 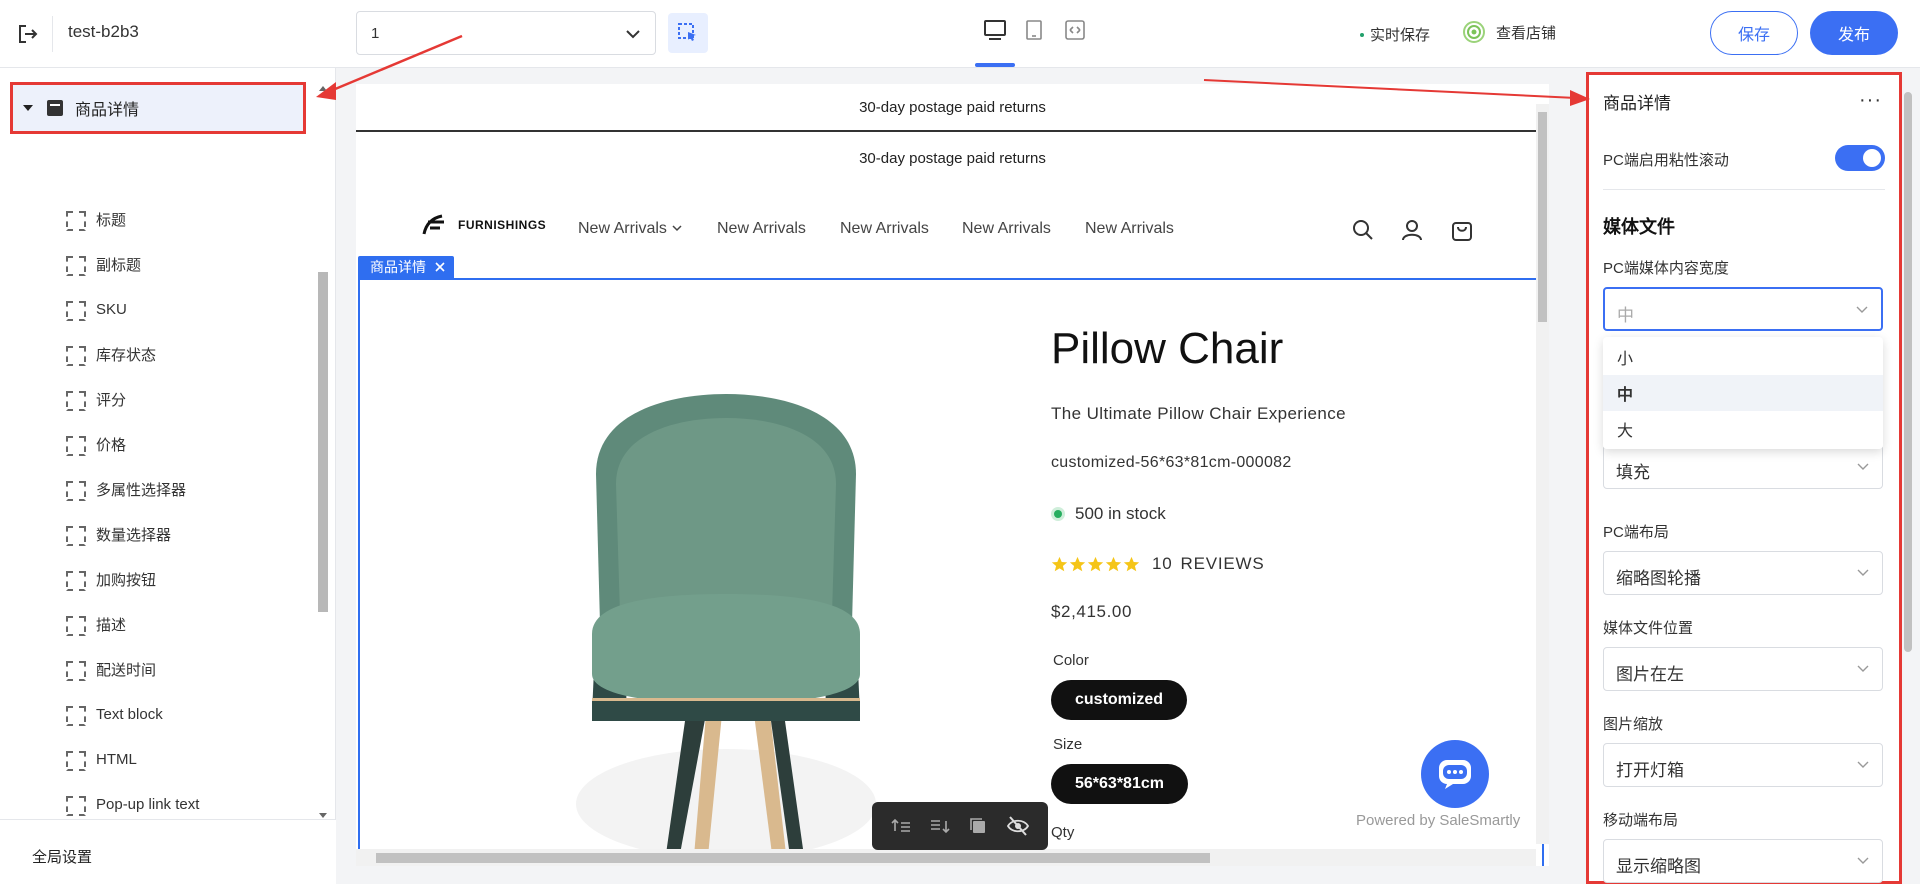 I want to click on tree-item: 库存状态, so click(x=111, y=354).